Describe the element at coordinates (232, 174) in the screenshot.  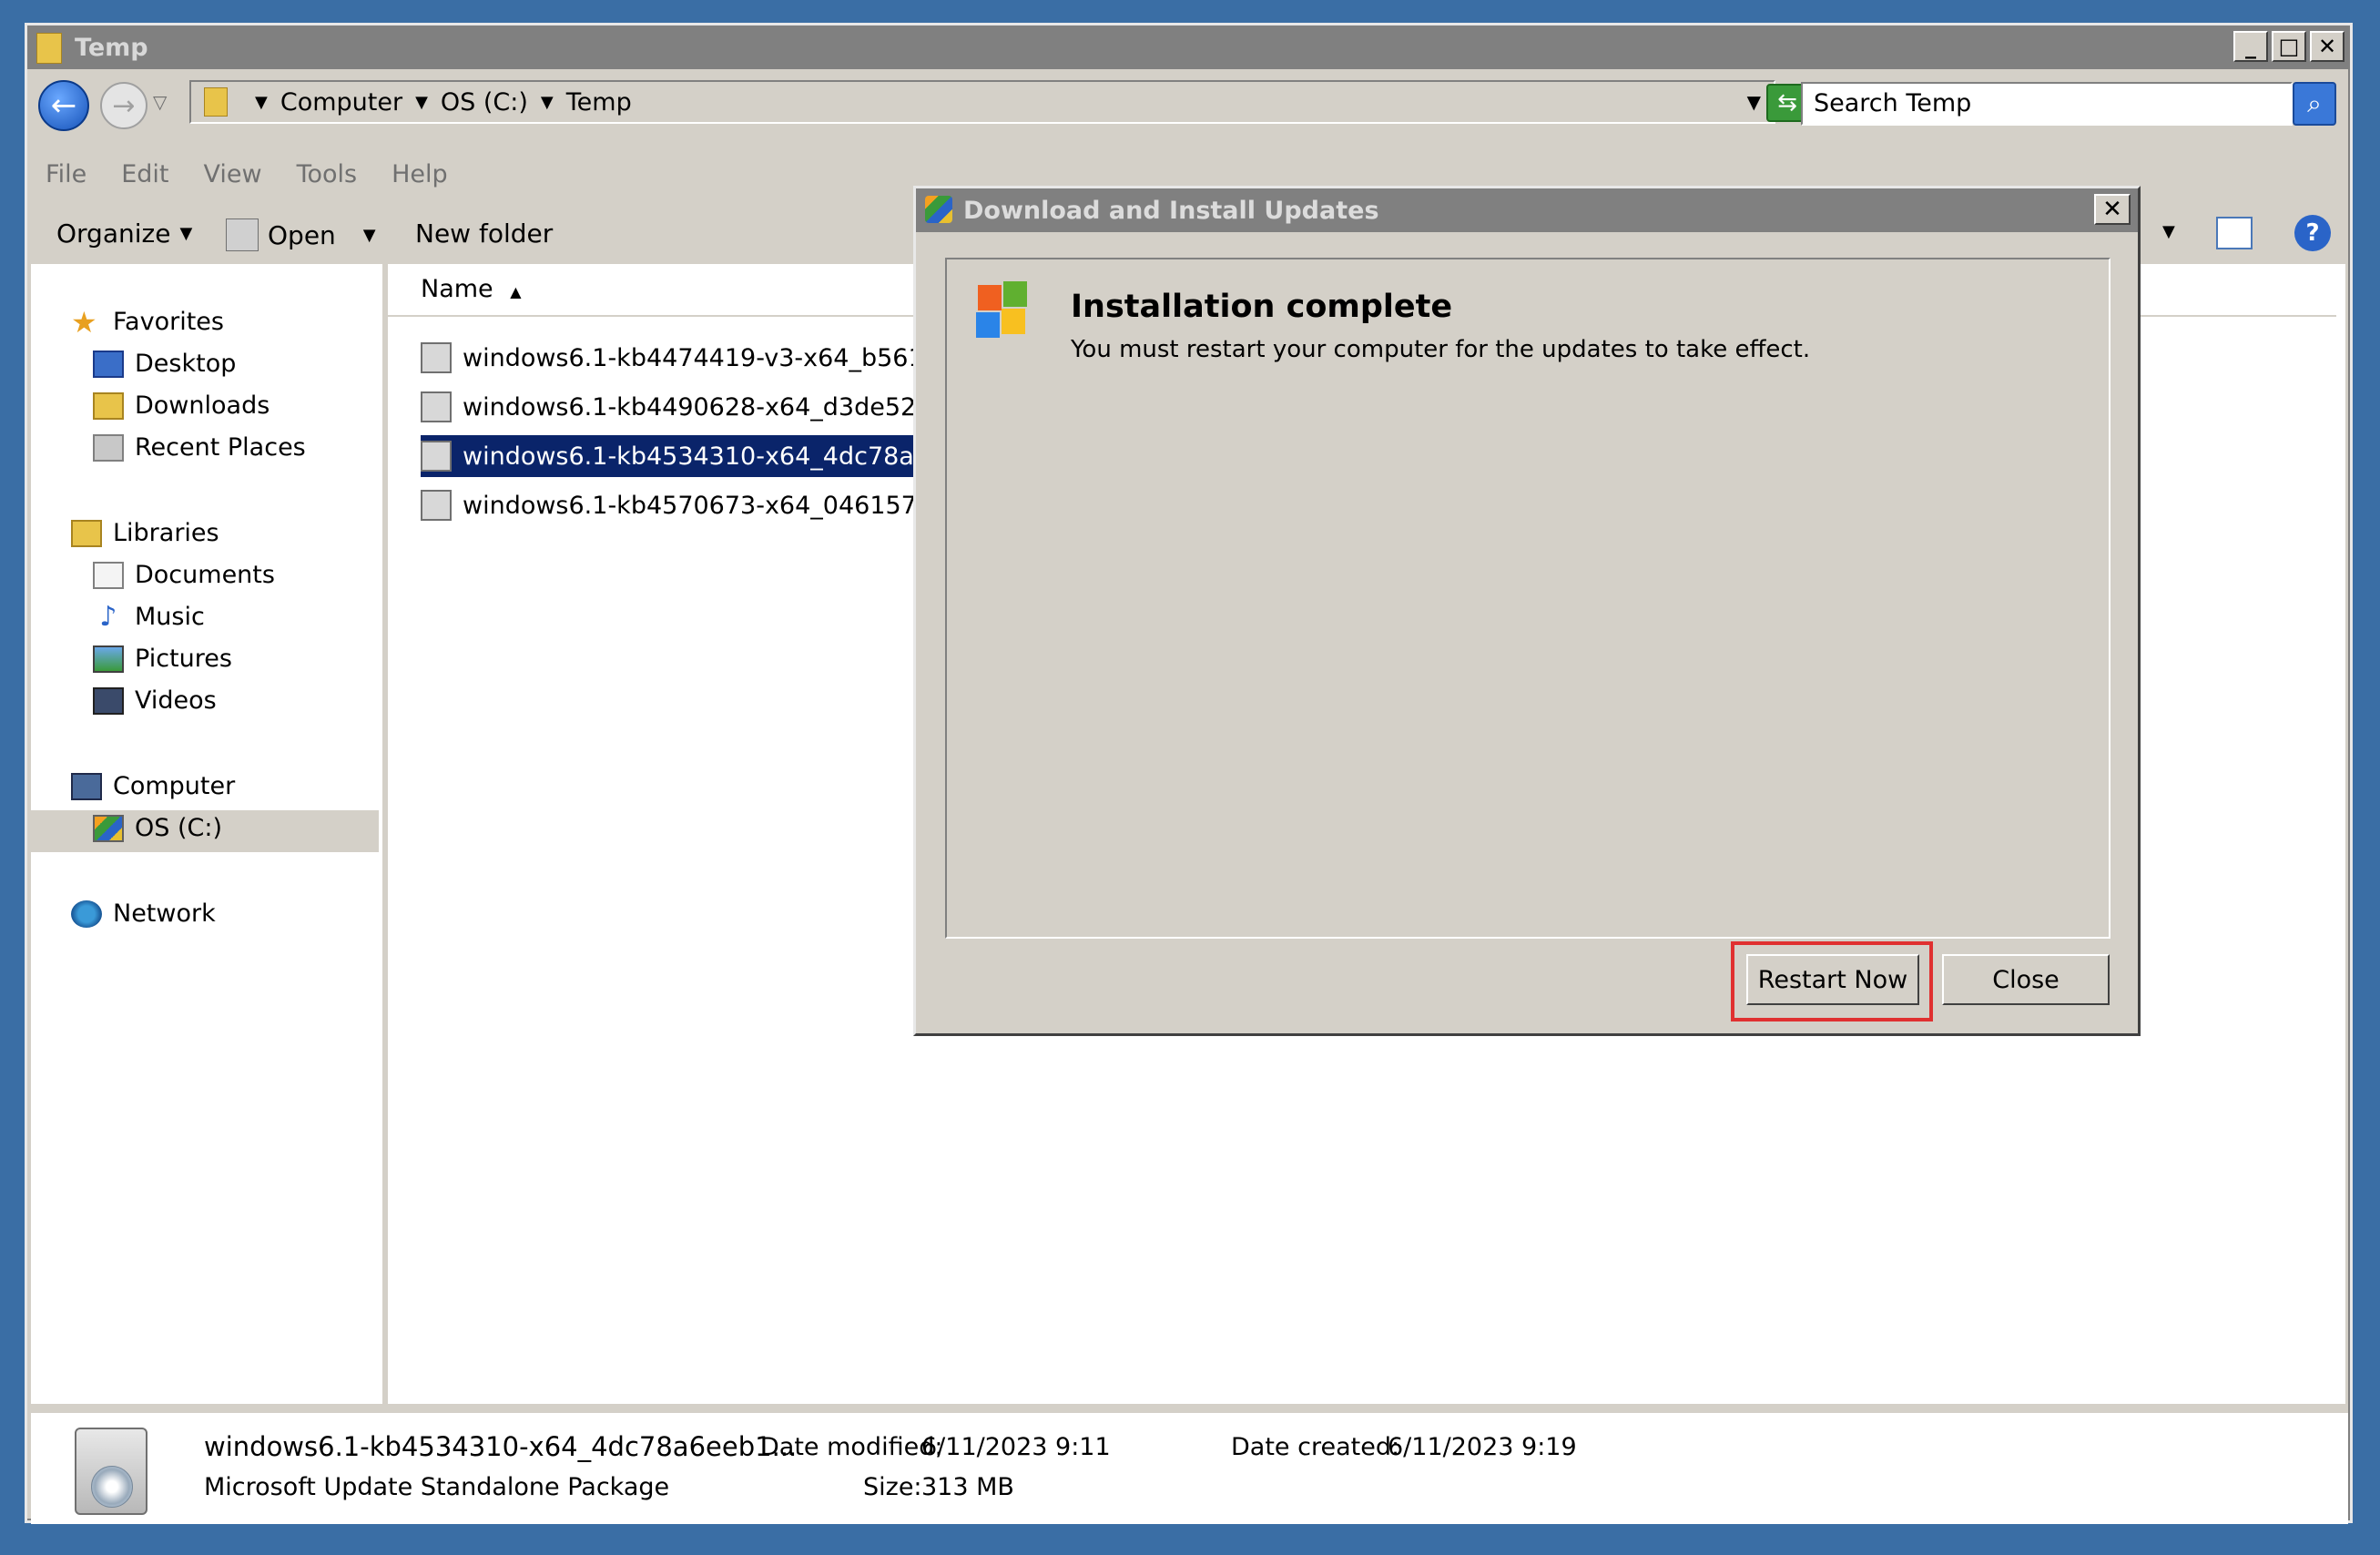
I see `menu-view: View` at that location.